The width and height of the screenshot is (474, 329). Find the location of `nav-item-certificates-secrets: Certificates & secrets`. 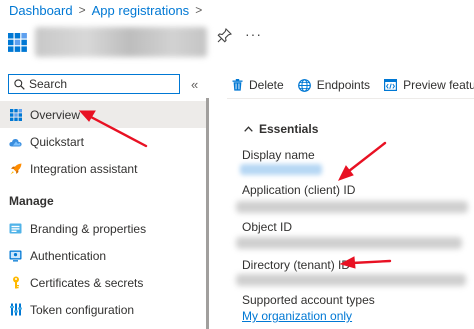

nav-item-certificates-secrets: Certificates & secrets is located at coordinates (103, 282).